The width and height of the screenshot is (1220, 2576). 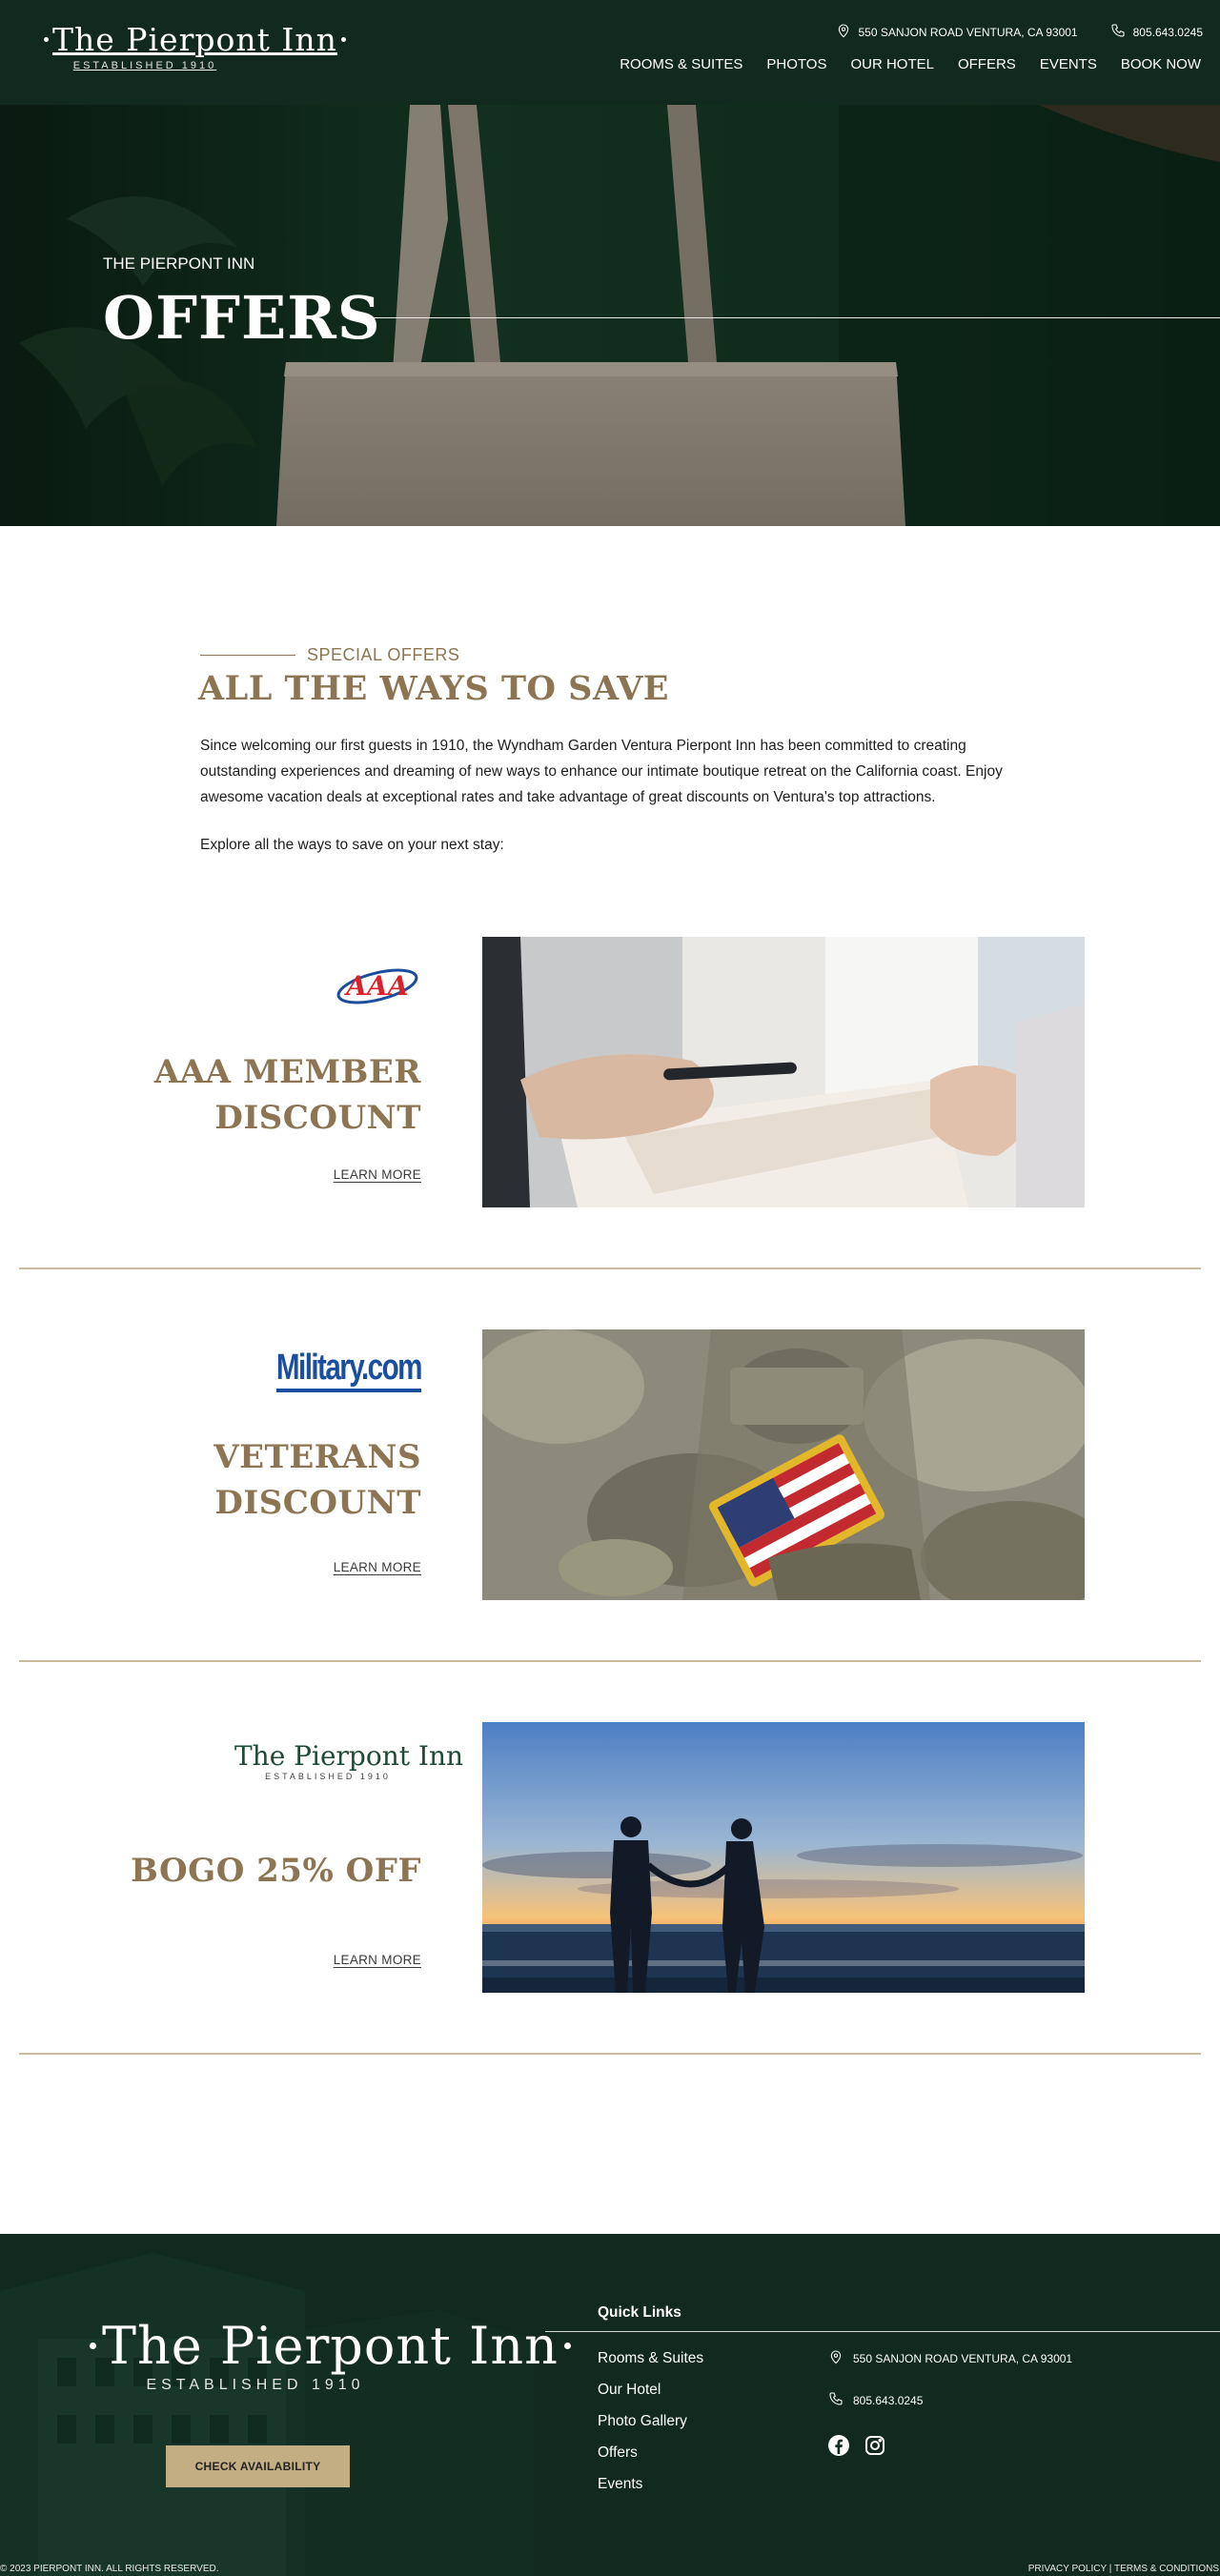 I want to click on list-item: Events, so click(x=650, y=2491).